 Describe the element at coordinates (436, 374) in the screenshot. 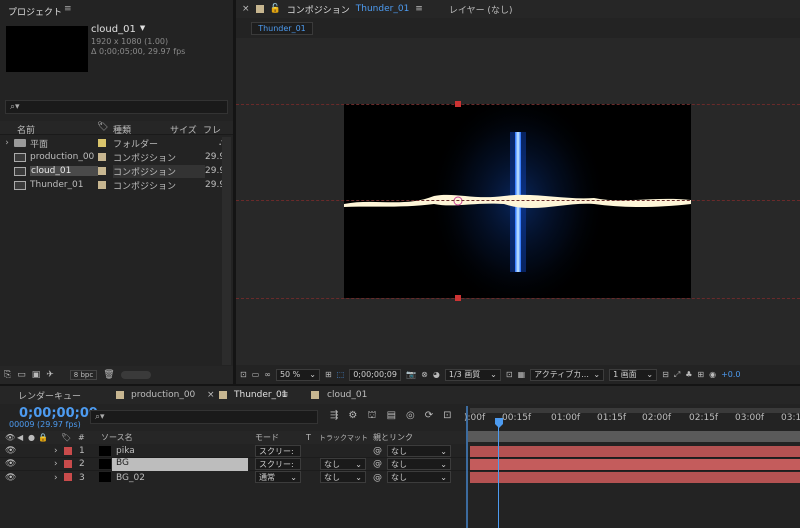

I see `color-icon: ◕` at that location.